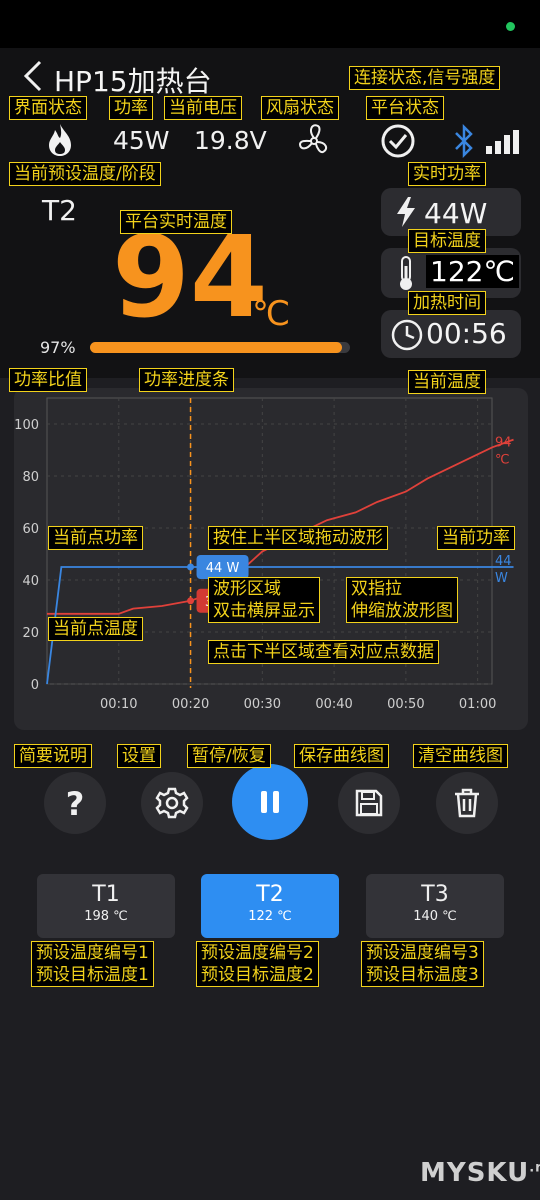 Image resolution: width=540 pixels, height=1200 pixels. Describe the element at coordinates (191, 567) in the screenshot. I see `power-point-marker` at that location.